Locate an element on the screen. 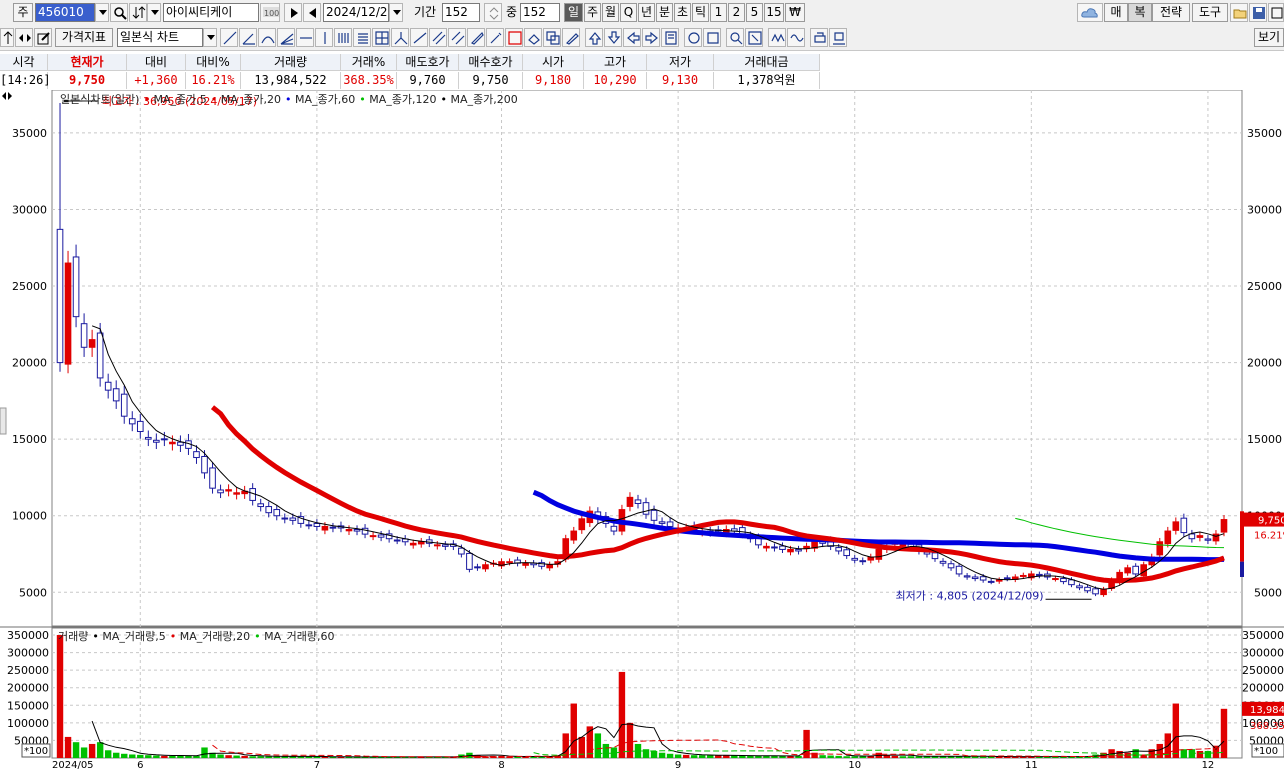 This screenshot has width=1284, height=769. legend-label-4: MA_종가,200 is located at coordinates (484, 99).